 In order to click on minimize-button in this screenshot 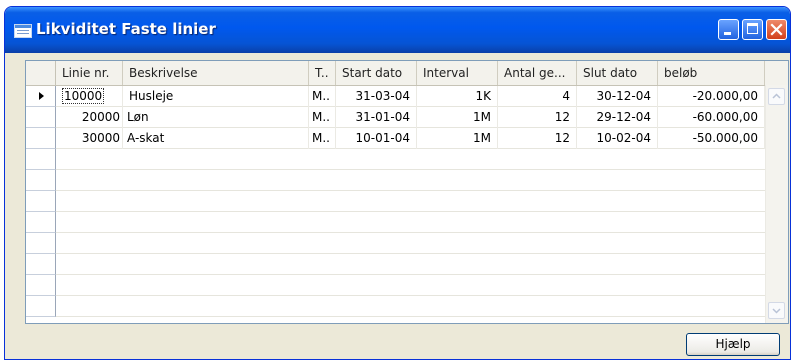, I will do `click(728, 29)`.